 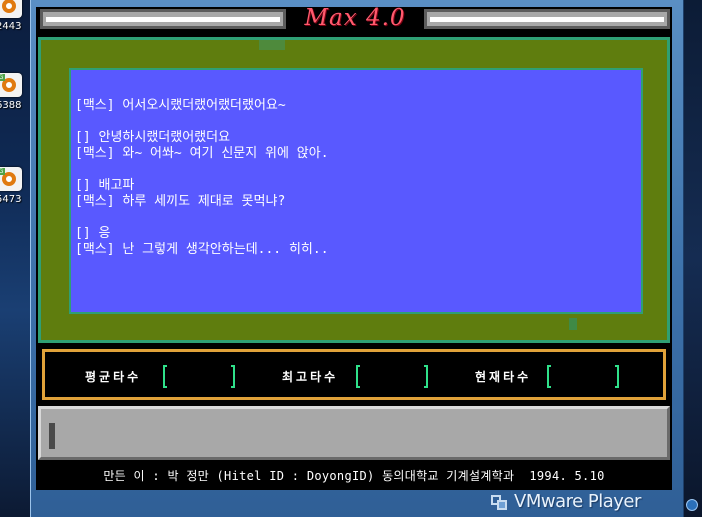 What do you see at coordinates (577, 501) in the screenshot?
I see `vmware-player-label: VMware Player` at bounding box center [577, 501].